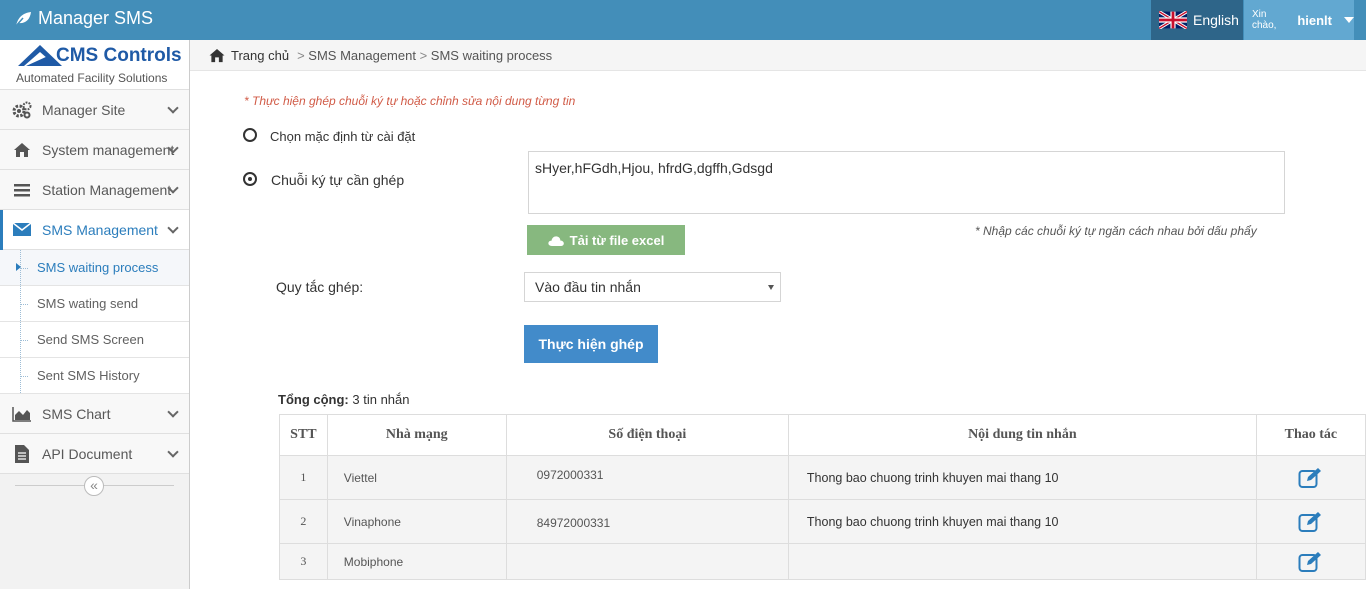 The width and height of the screenshot is (1366, 589). I want to click on language-label: English, so click(1216, 20).